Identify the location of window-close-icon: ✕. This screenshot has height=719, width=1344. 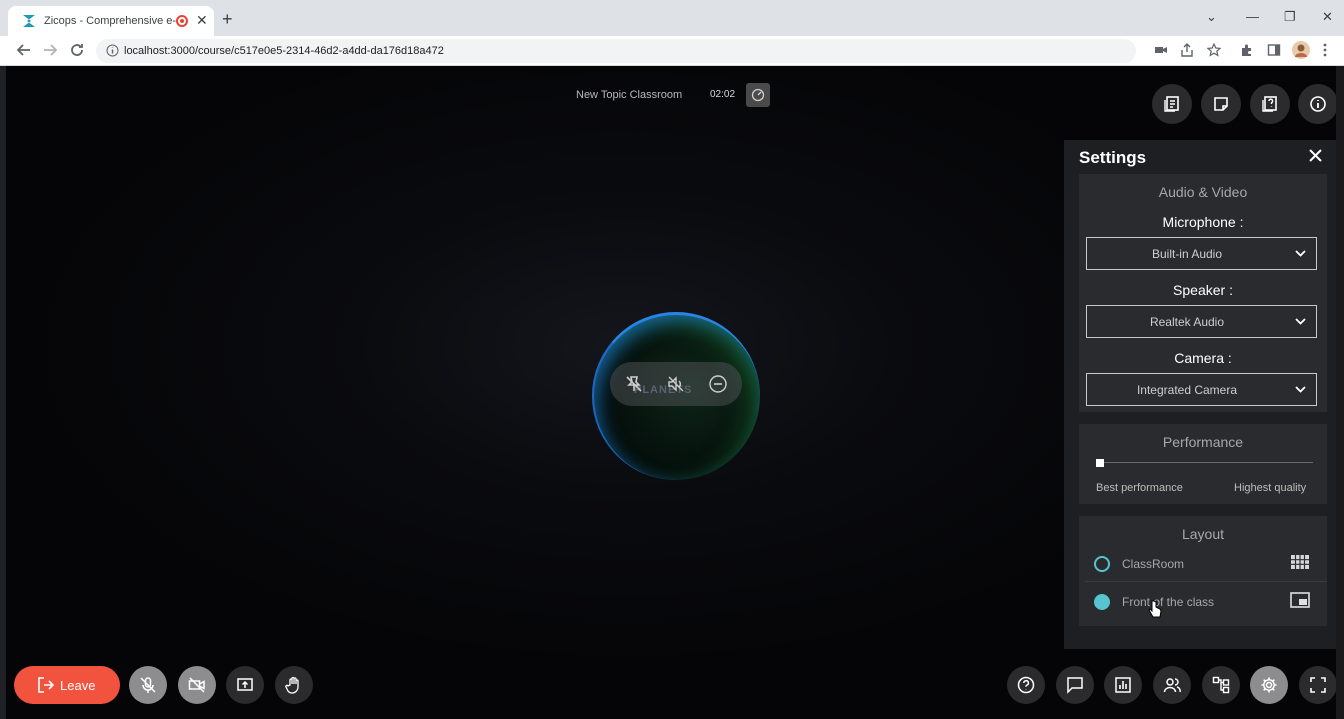
(1327, 17).